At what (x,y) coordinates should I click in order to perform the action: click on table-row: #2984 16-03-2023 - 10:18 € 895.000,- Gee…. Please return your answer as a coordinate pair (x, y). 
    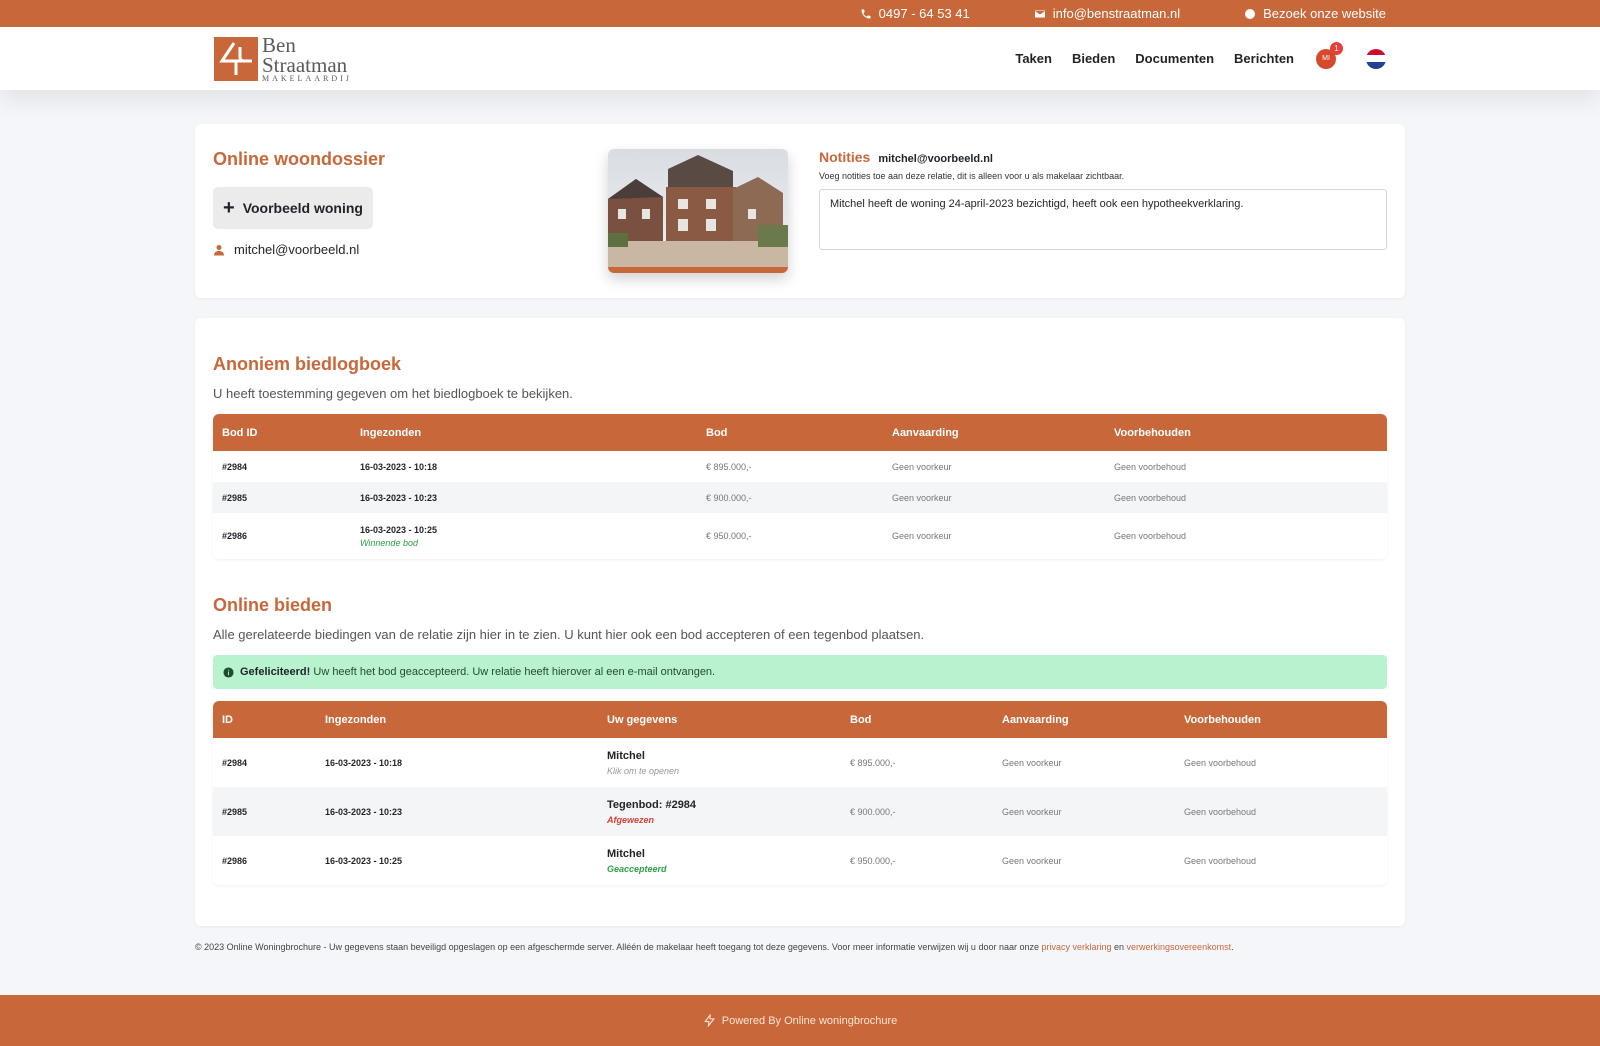
    Looking at the image, I should click on (800, 466).